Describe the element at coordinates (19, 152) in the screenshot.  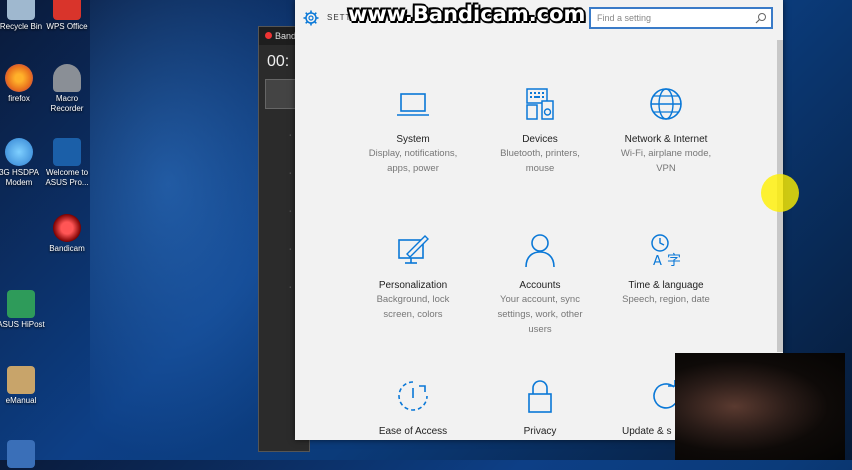
I see `globe-modem-icon` at that location.